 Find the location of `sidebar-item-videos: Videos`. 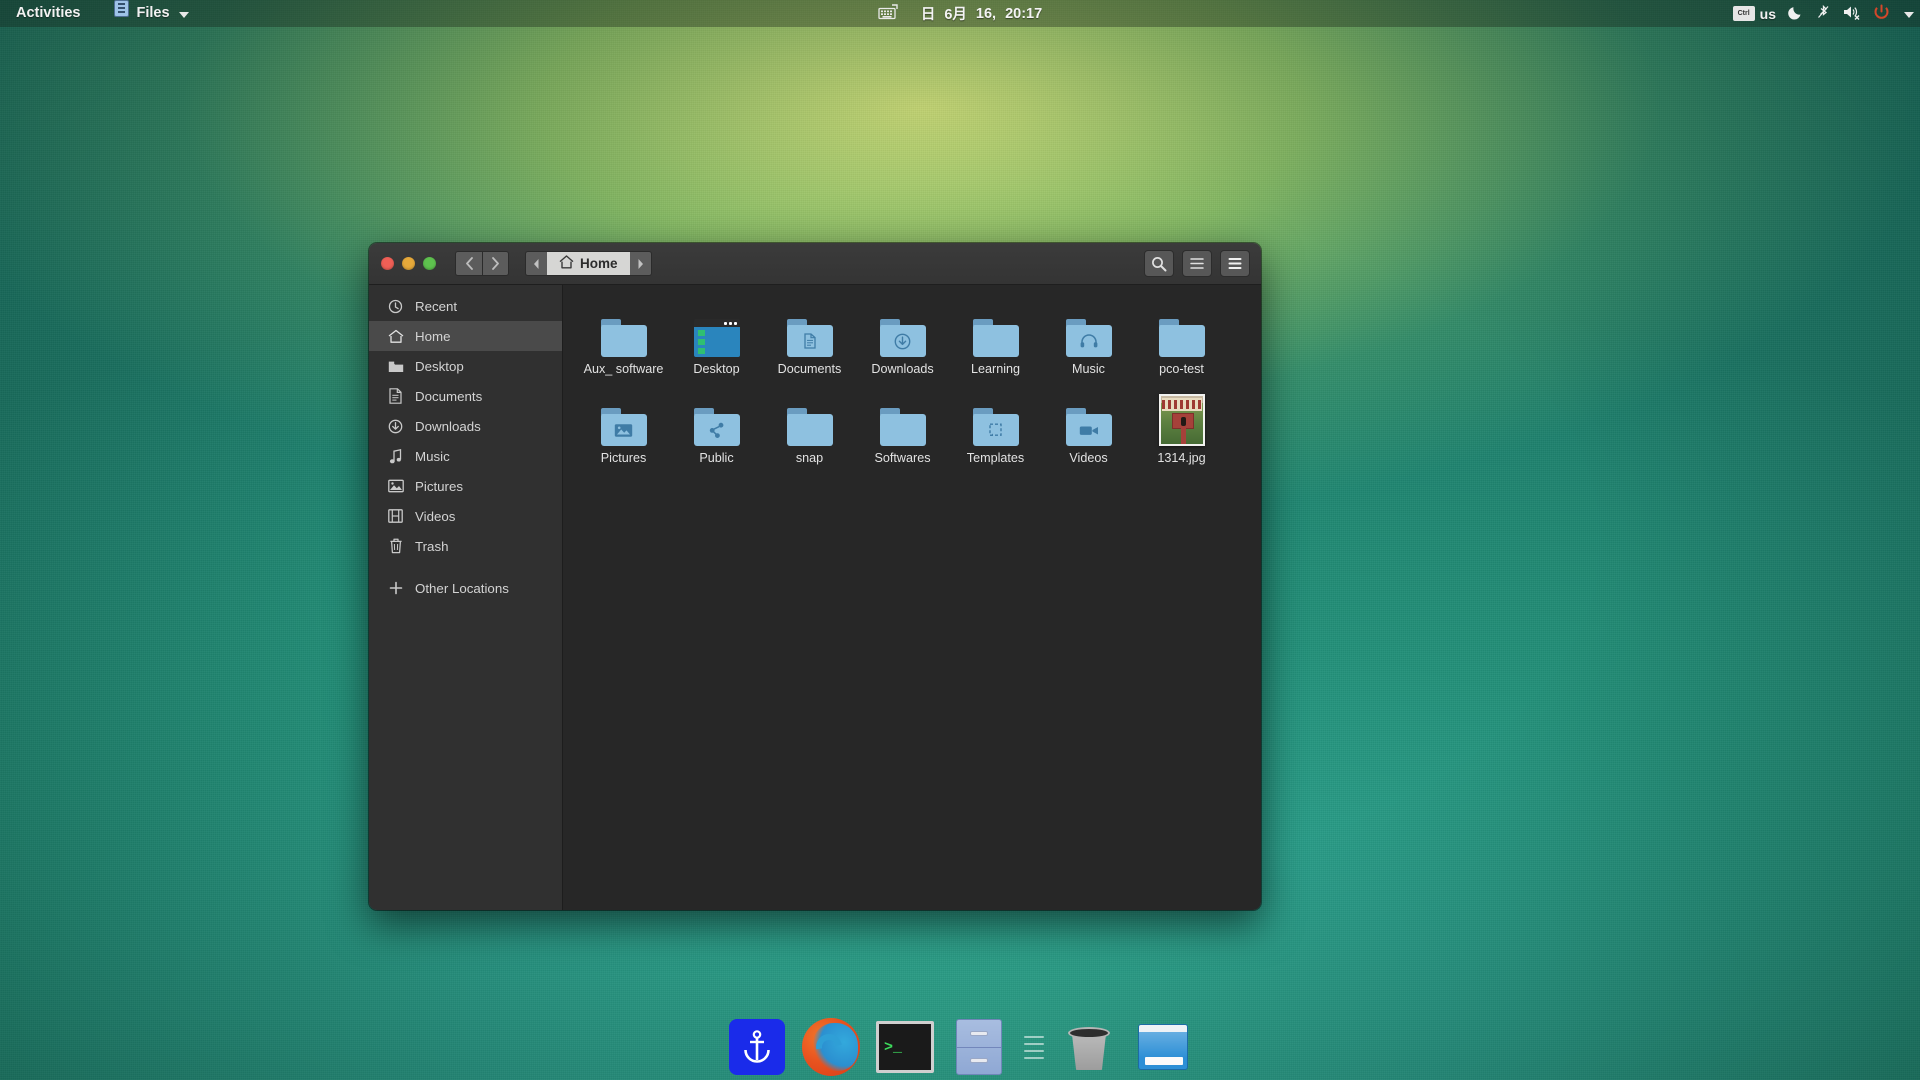

sidebar-item-videos: Videos is located at coordinates (465, 516).